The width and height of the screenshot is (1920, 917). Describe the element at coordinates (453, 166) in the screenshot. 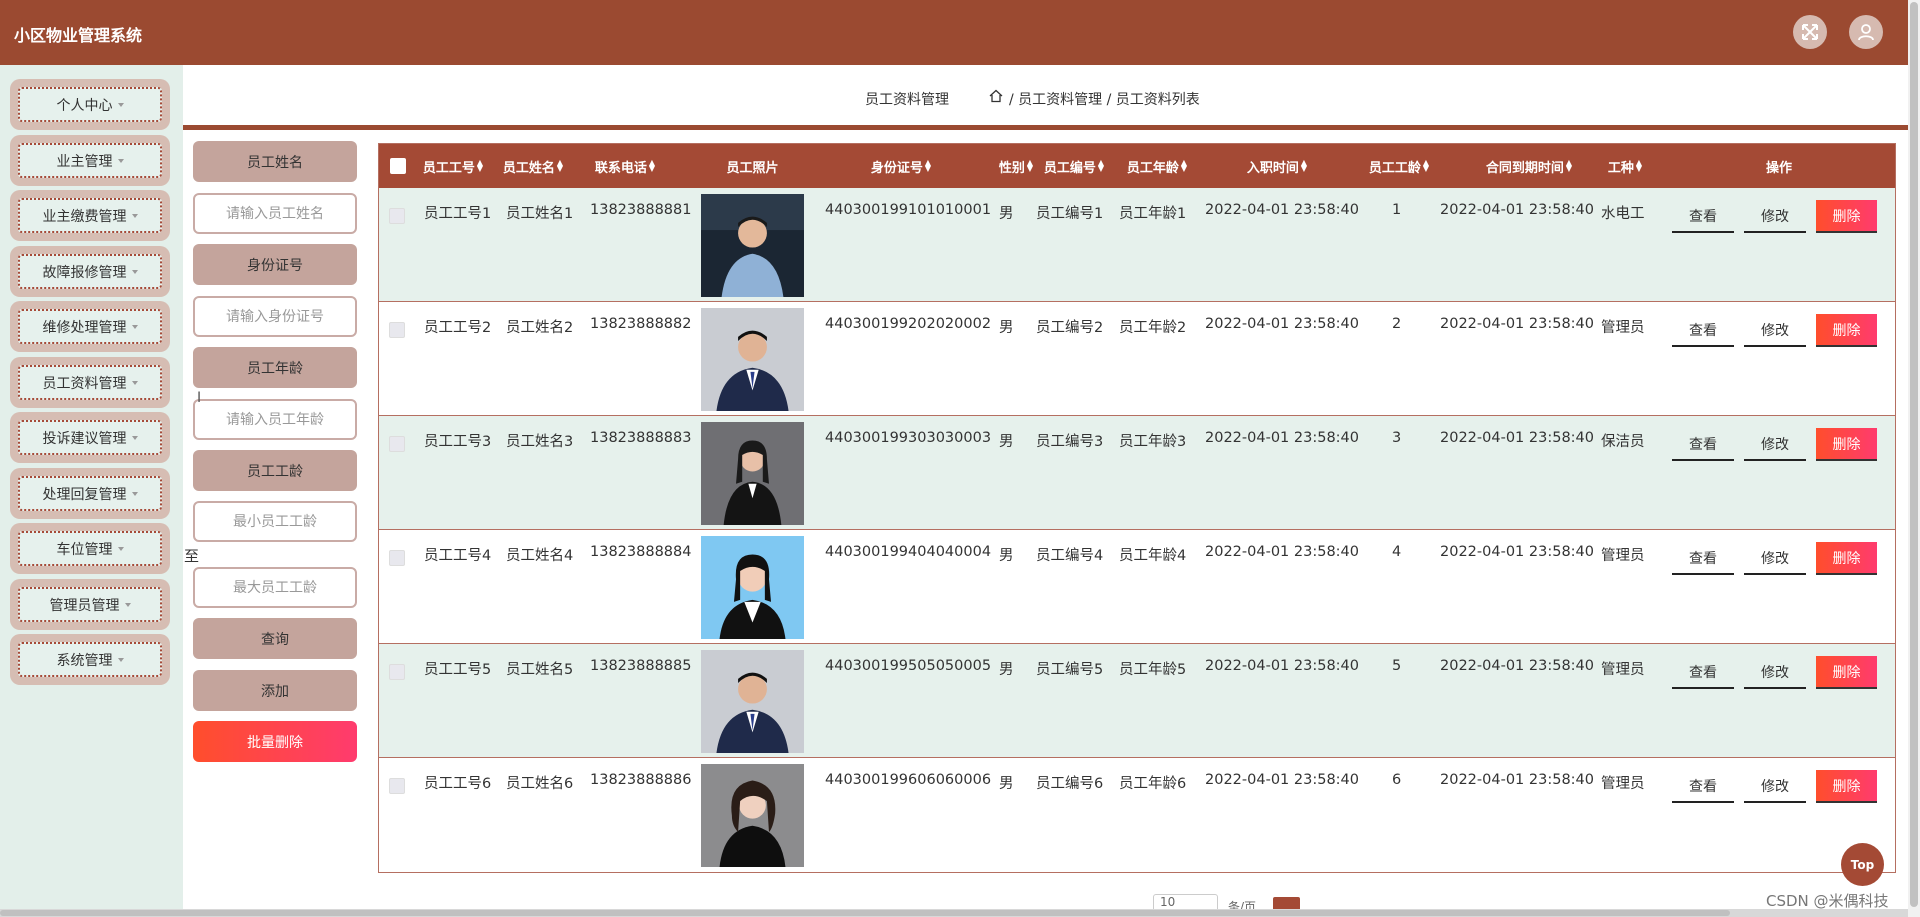

I see `column-header: 员工工号 ▲ ▼` at that location.